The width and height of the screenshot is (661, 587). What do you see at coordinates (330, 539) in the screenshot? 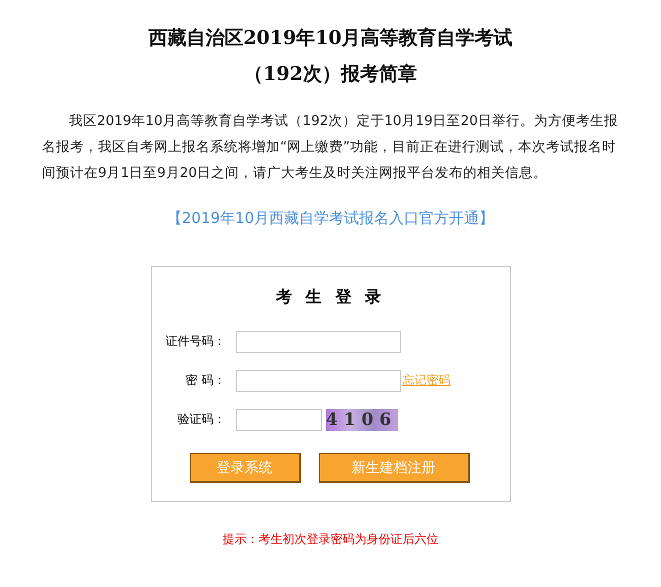
I see `login-tip: 提示：考生初次登录密码为身份证后六位` at bounding box center [330, 539].